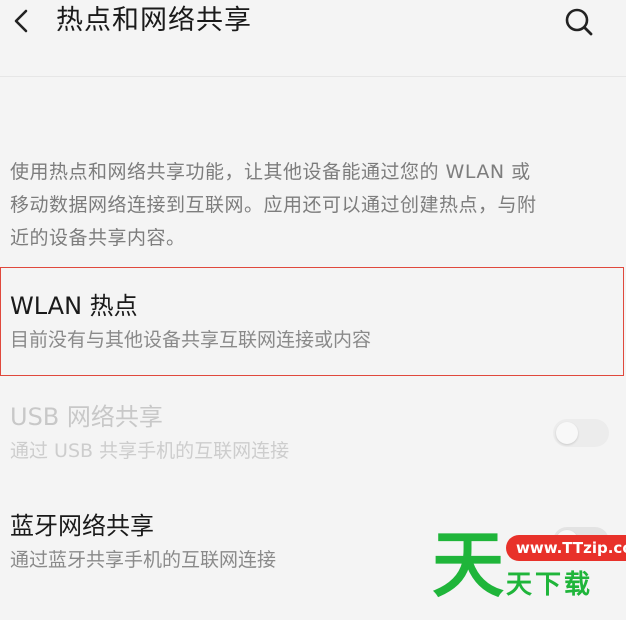 The width and height of the screenshot is (626, 620). I want to click on watermark-url-badge: www.TTzip.com, so click(566, 548).